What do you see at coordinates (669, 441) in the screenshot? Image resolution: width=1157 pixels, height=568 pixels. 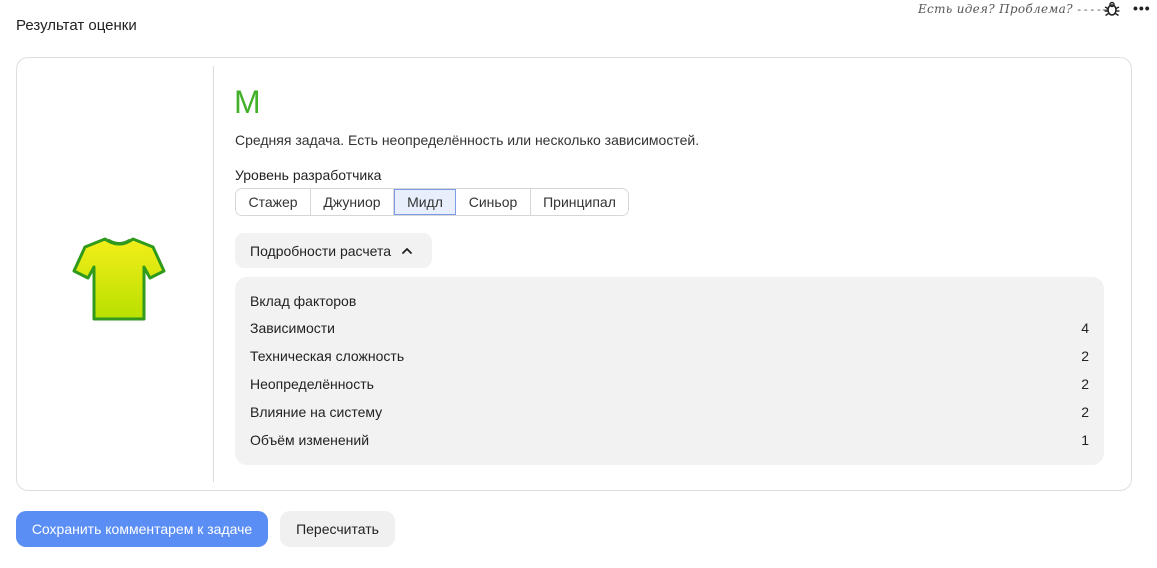 I see `factor-row: Объём изменений 1` at bounding box center [669, 441].